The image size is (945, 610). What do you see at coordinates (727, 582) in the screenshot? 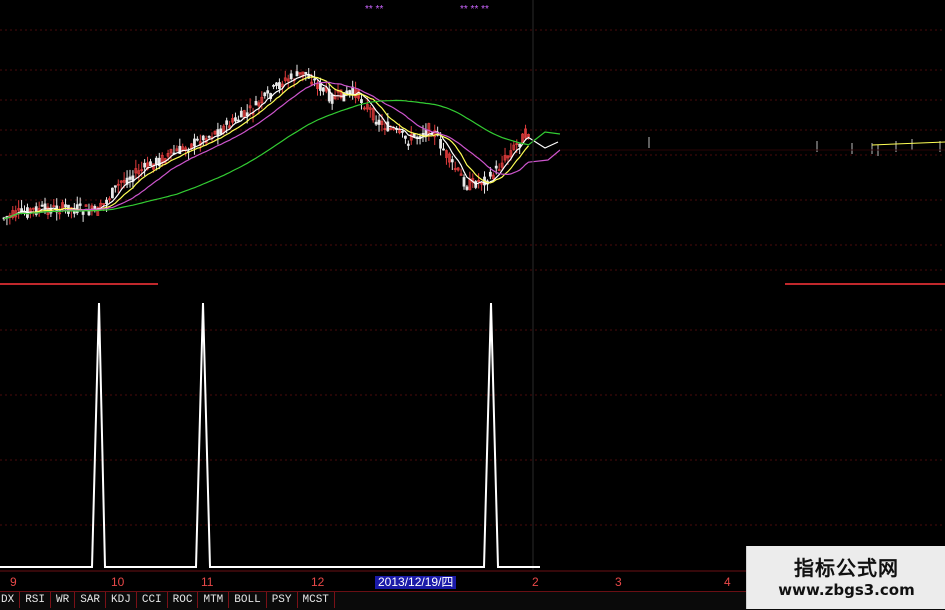
I see `time-label-4: 4` at bounding box center [727, 582].